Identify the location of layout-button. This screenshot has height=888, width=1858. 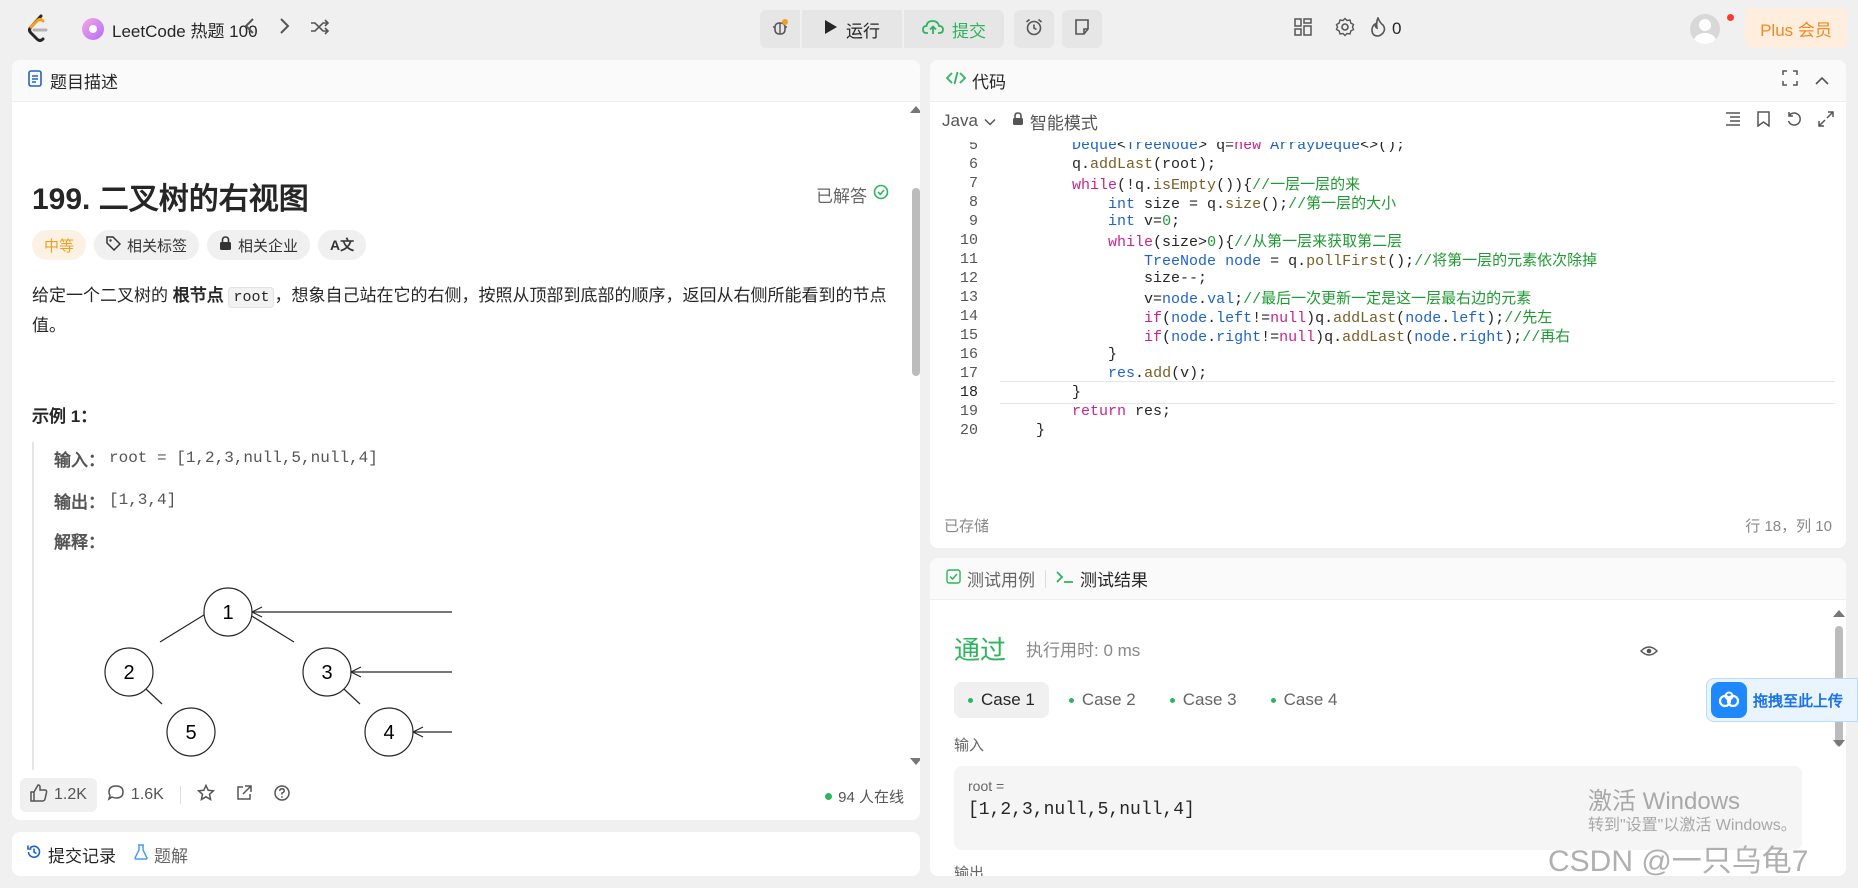
(1303, 29).